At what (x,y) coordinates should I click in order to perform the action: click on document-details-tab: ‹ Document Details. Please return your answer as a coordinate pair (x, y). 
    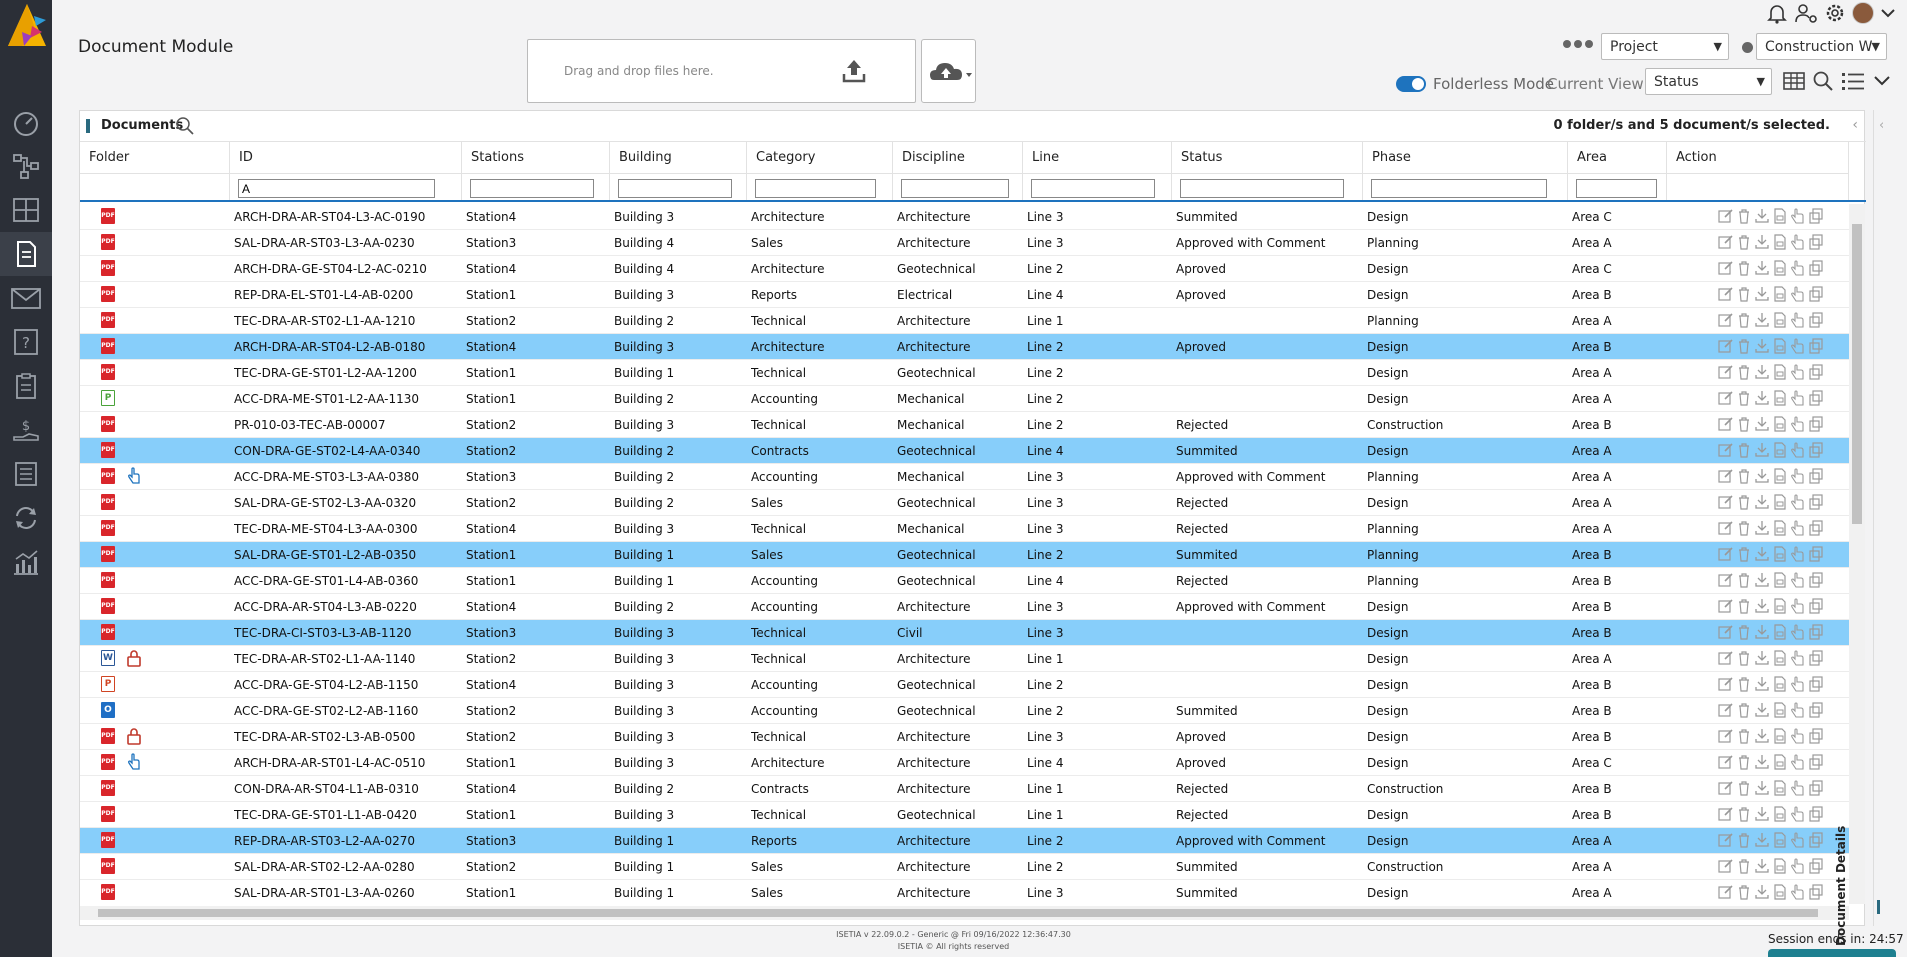
    Looking at the image, I should click on (1864, 528).